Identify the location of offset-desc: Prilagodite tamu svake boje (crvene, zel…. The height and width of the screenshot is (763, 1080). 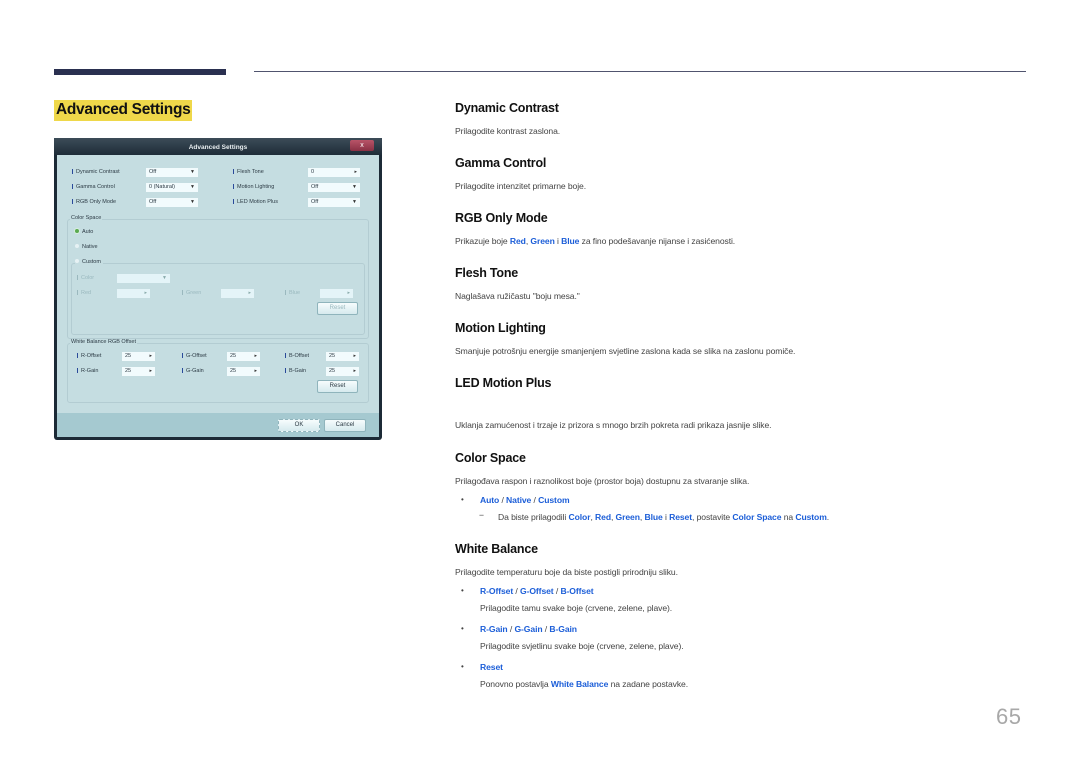
(576, 608).